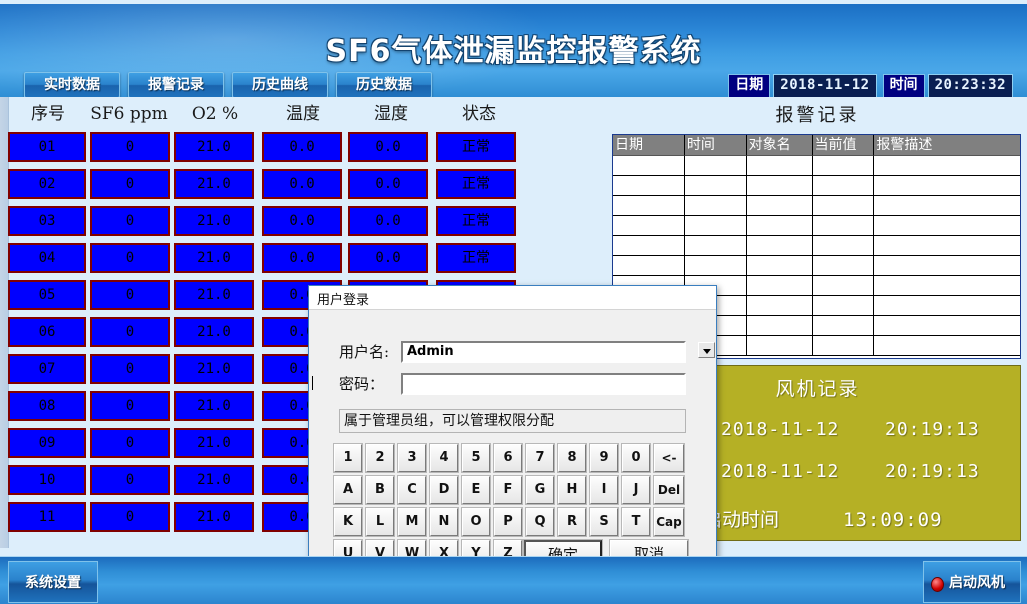 The image size is (1027, 604). Describe the element at coordinates (47, 406) in the screenshot. I see `cell-index: 08` at that location.